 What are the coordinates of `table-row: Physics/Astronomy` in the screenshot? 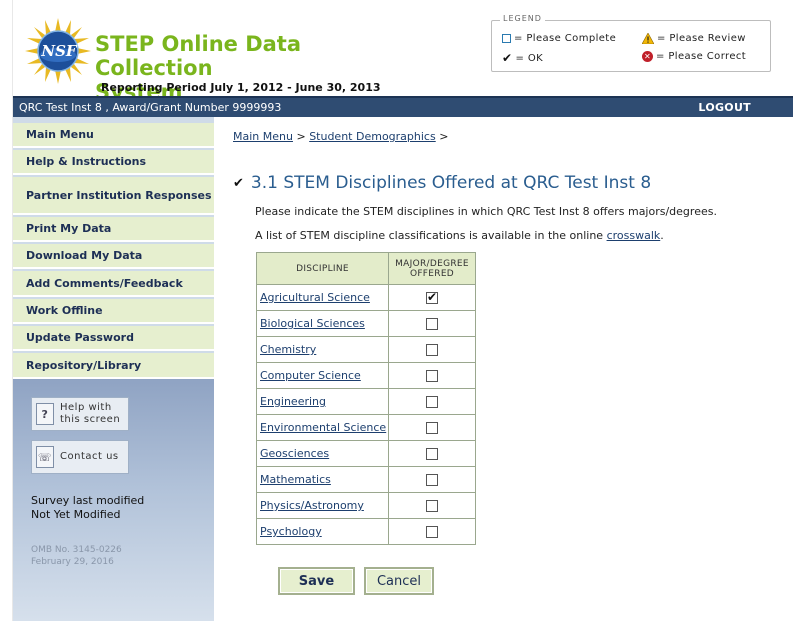 It's located at (366, 505).